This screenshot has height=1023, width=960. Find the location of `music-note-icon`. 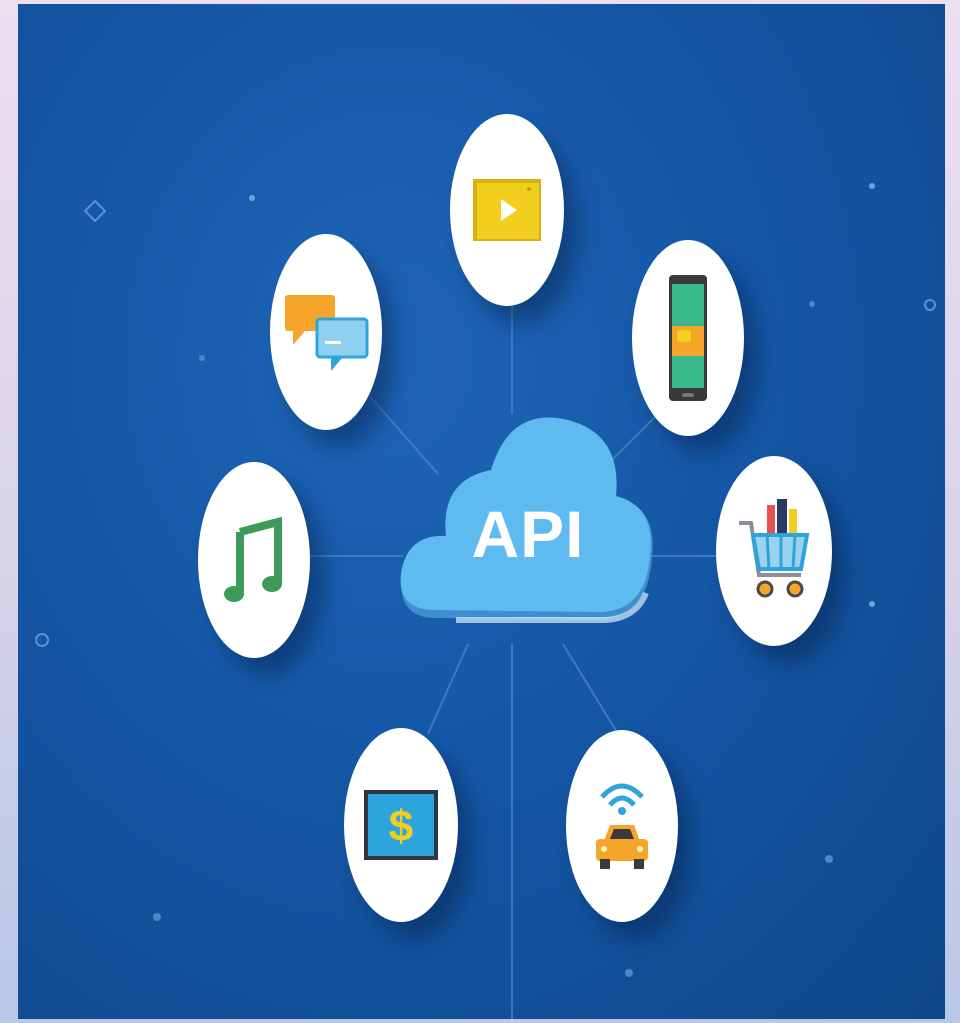

music-note-icon is located at coordinates (253, 559).